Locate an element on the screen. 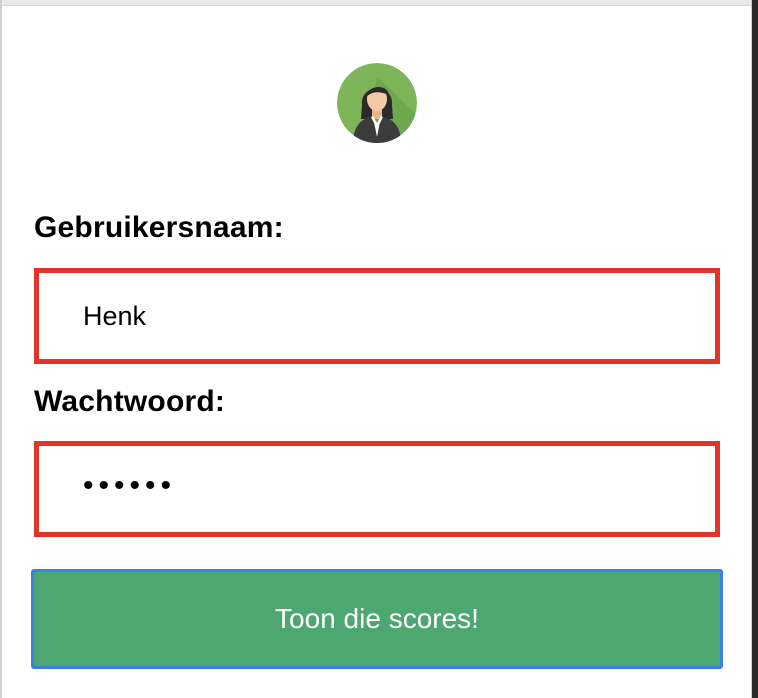 The width and height of the screenshot is (758, 698). submit-button-label: Toon die scores! is located at coordinates (377, 618).